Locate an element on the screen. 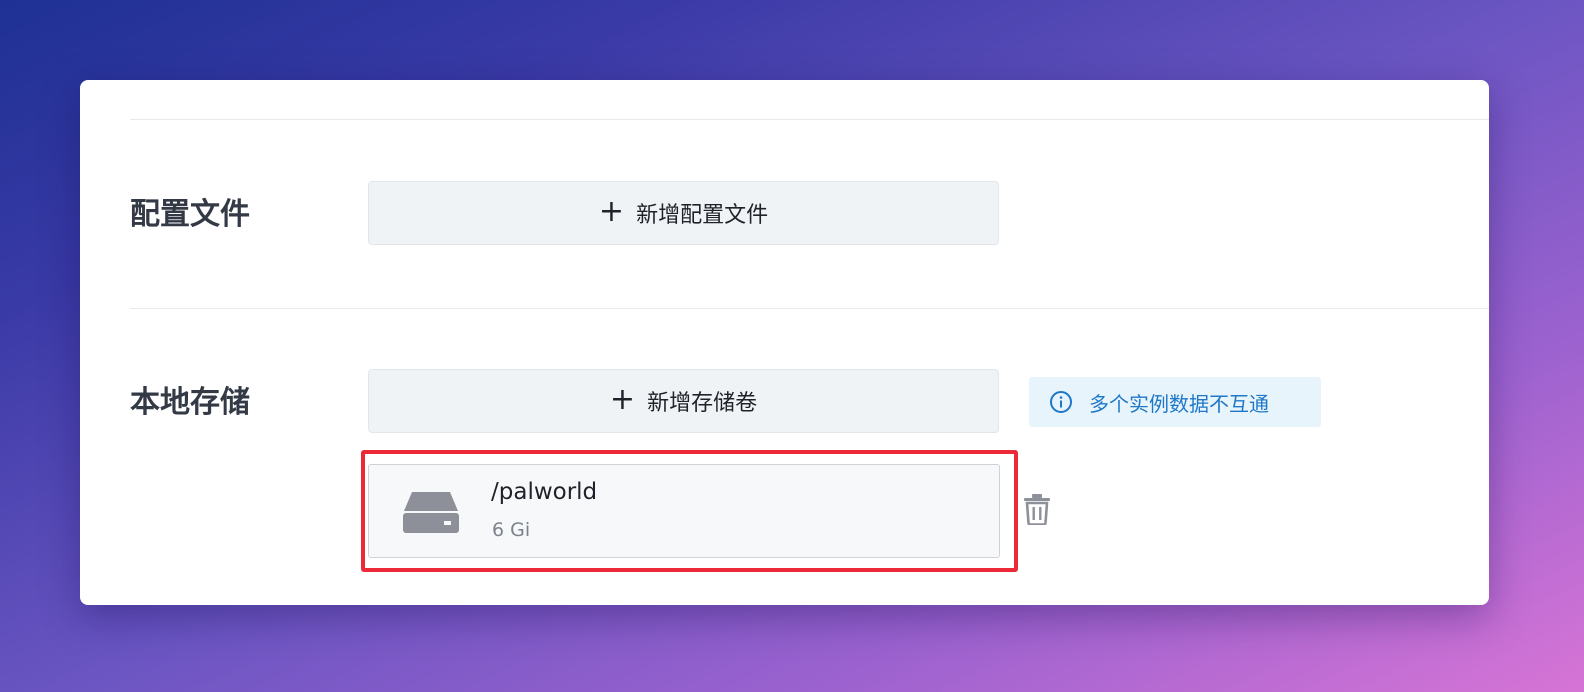  top-divider is located at coordinates (809, 119).